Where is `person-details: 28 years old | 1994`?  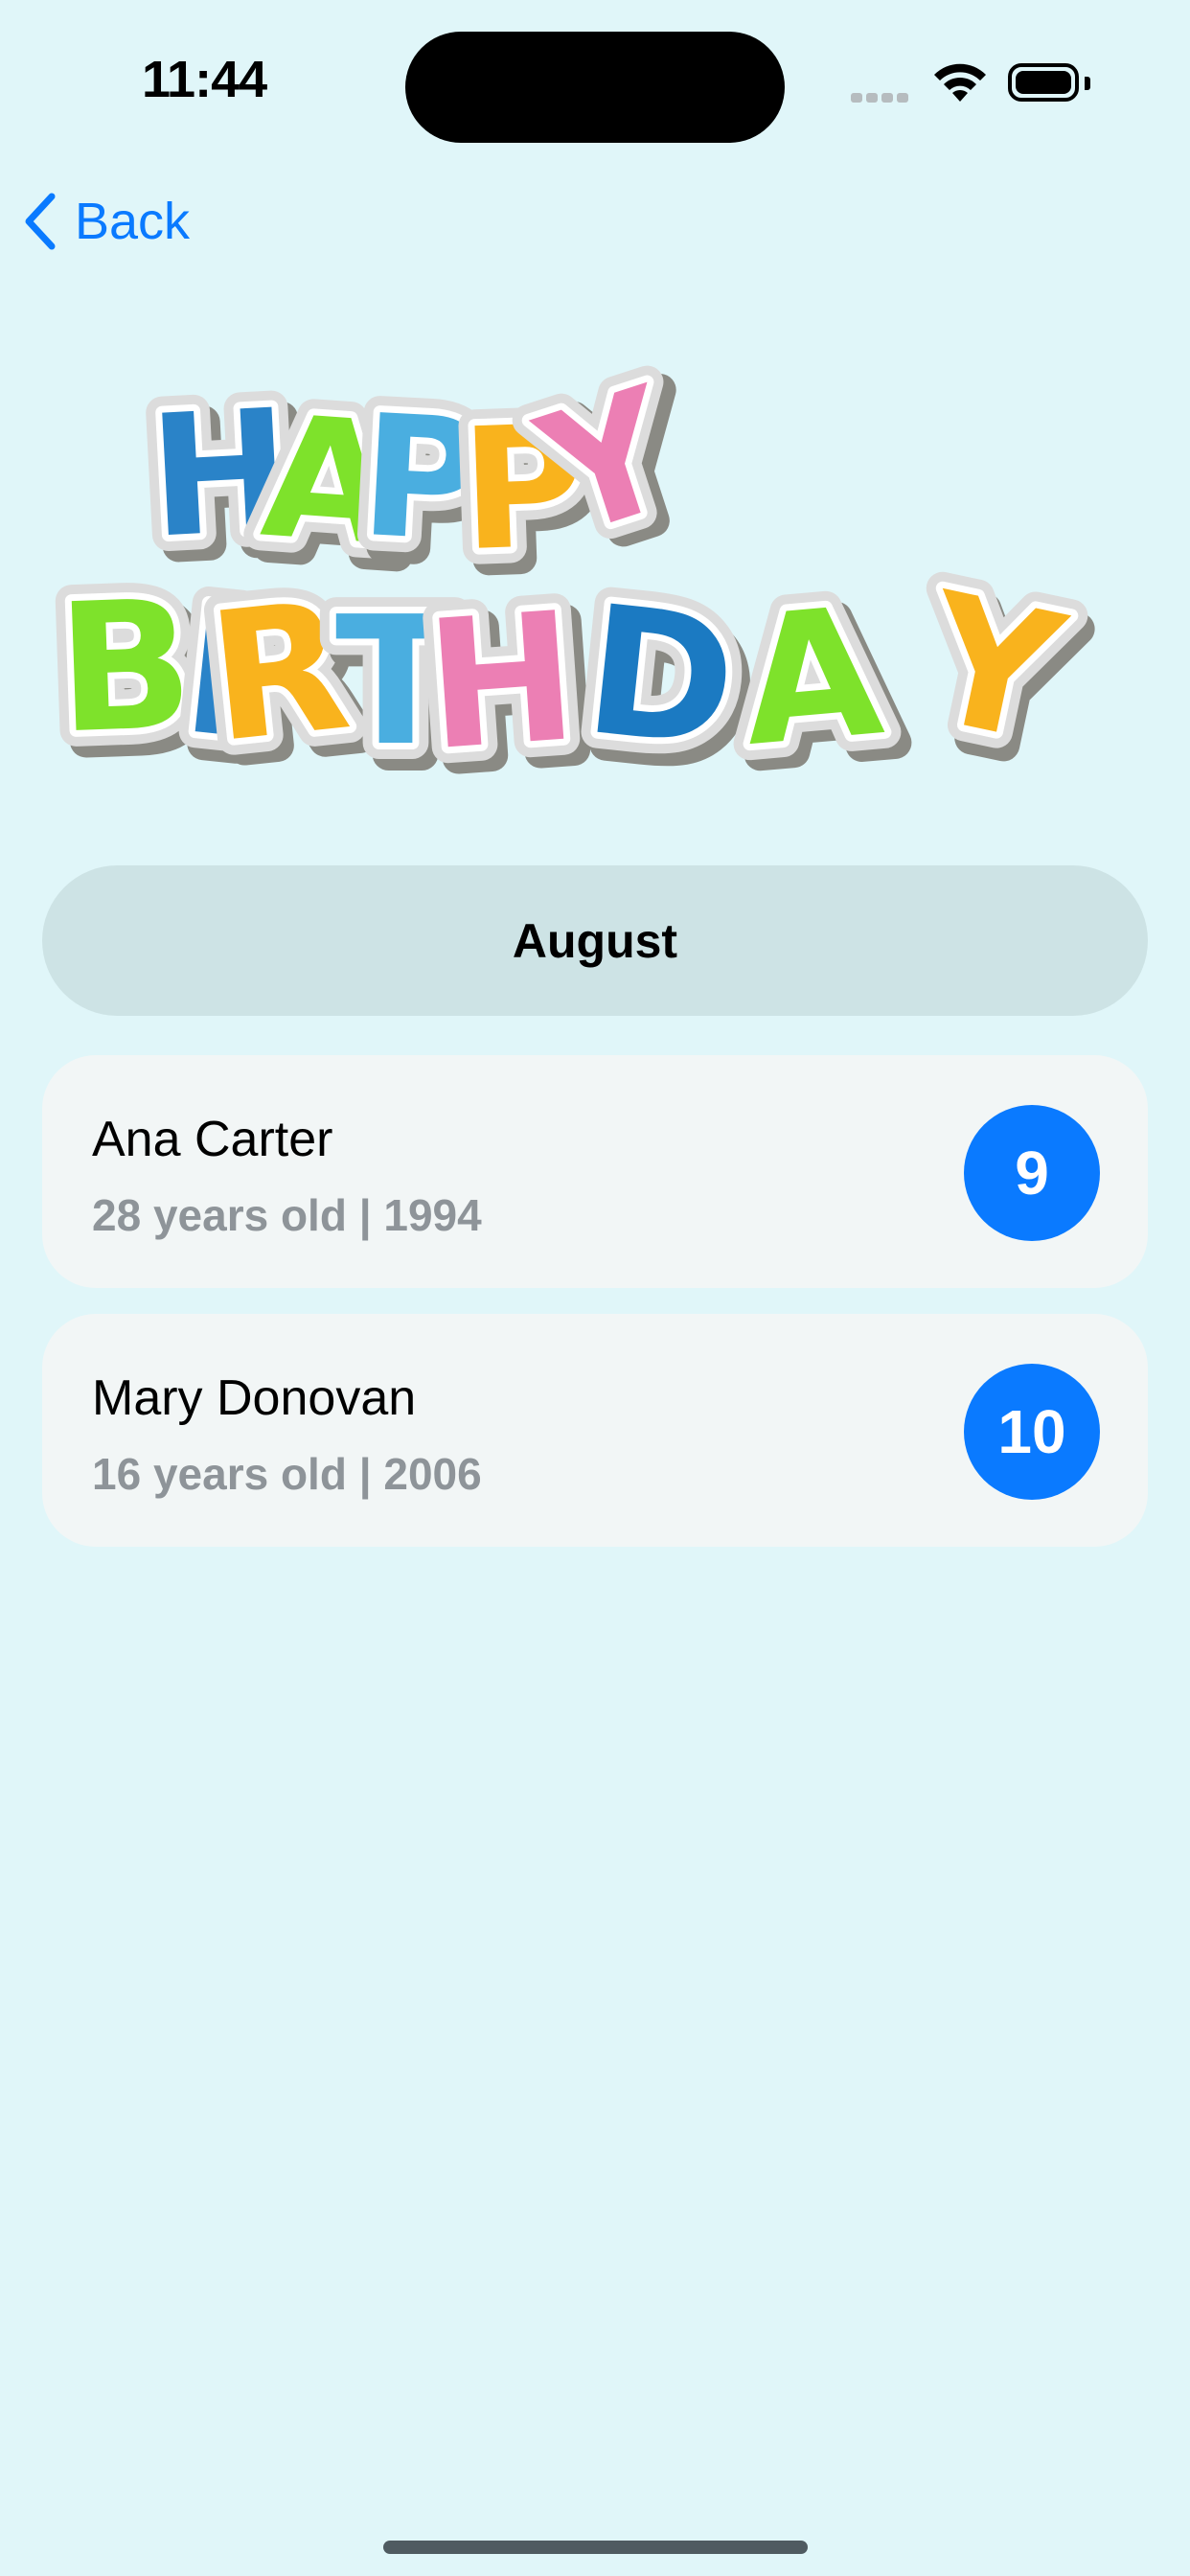
person-details: 28 years old | 1994 is located at coordinates (287, 1215).